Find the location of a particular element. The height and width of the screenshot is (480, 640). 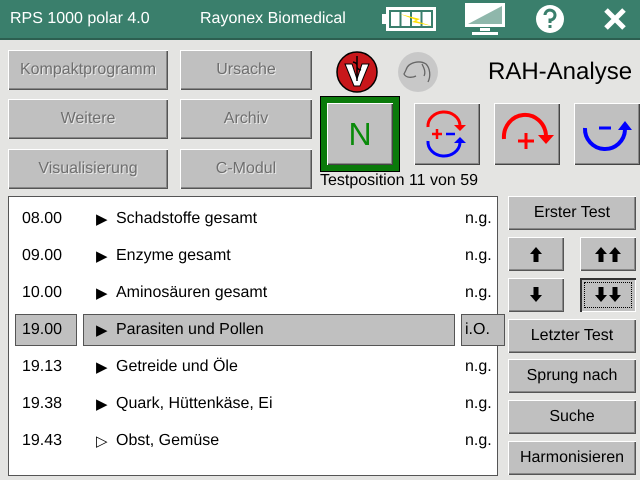

test-name: ▷ Obst, Gemüse is located at coordinates (269, 441).